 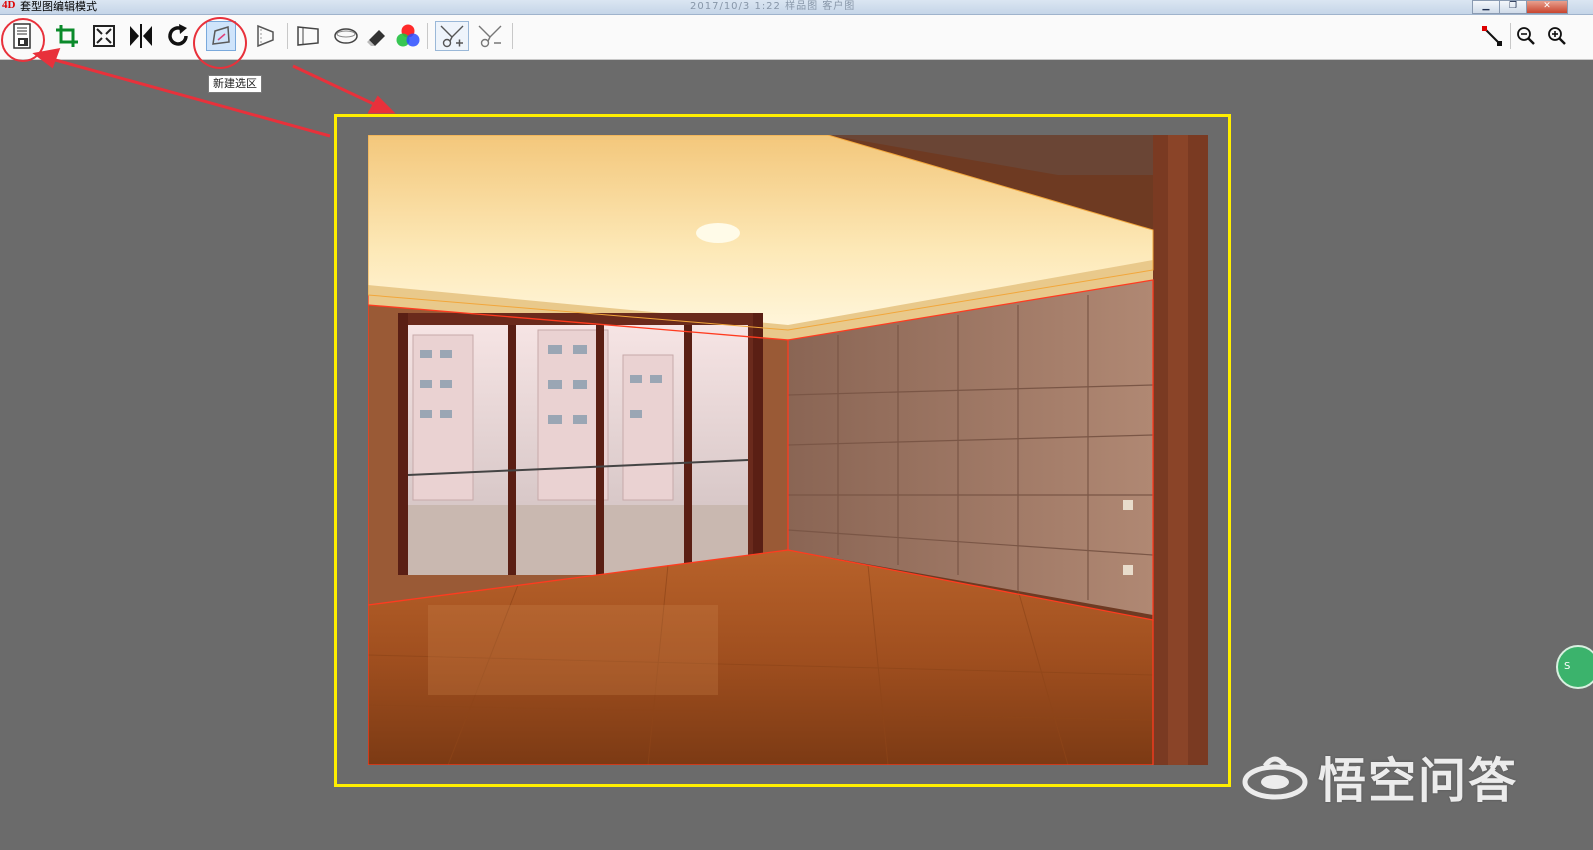 I want to click on floating-side-widget: S, so click(x=1574, y=667).